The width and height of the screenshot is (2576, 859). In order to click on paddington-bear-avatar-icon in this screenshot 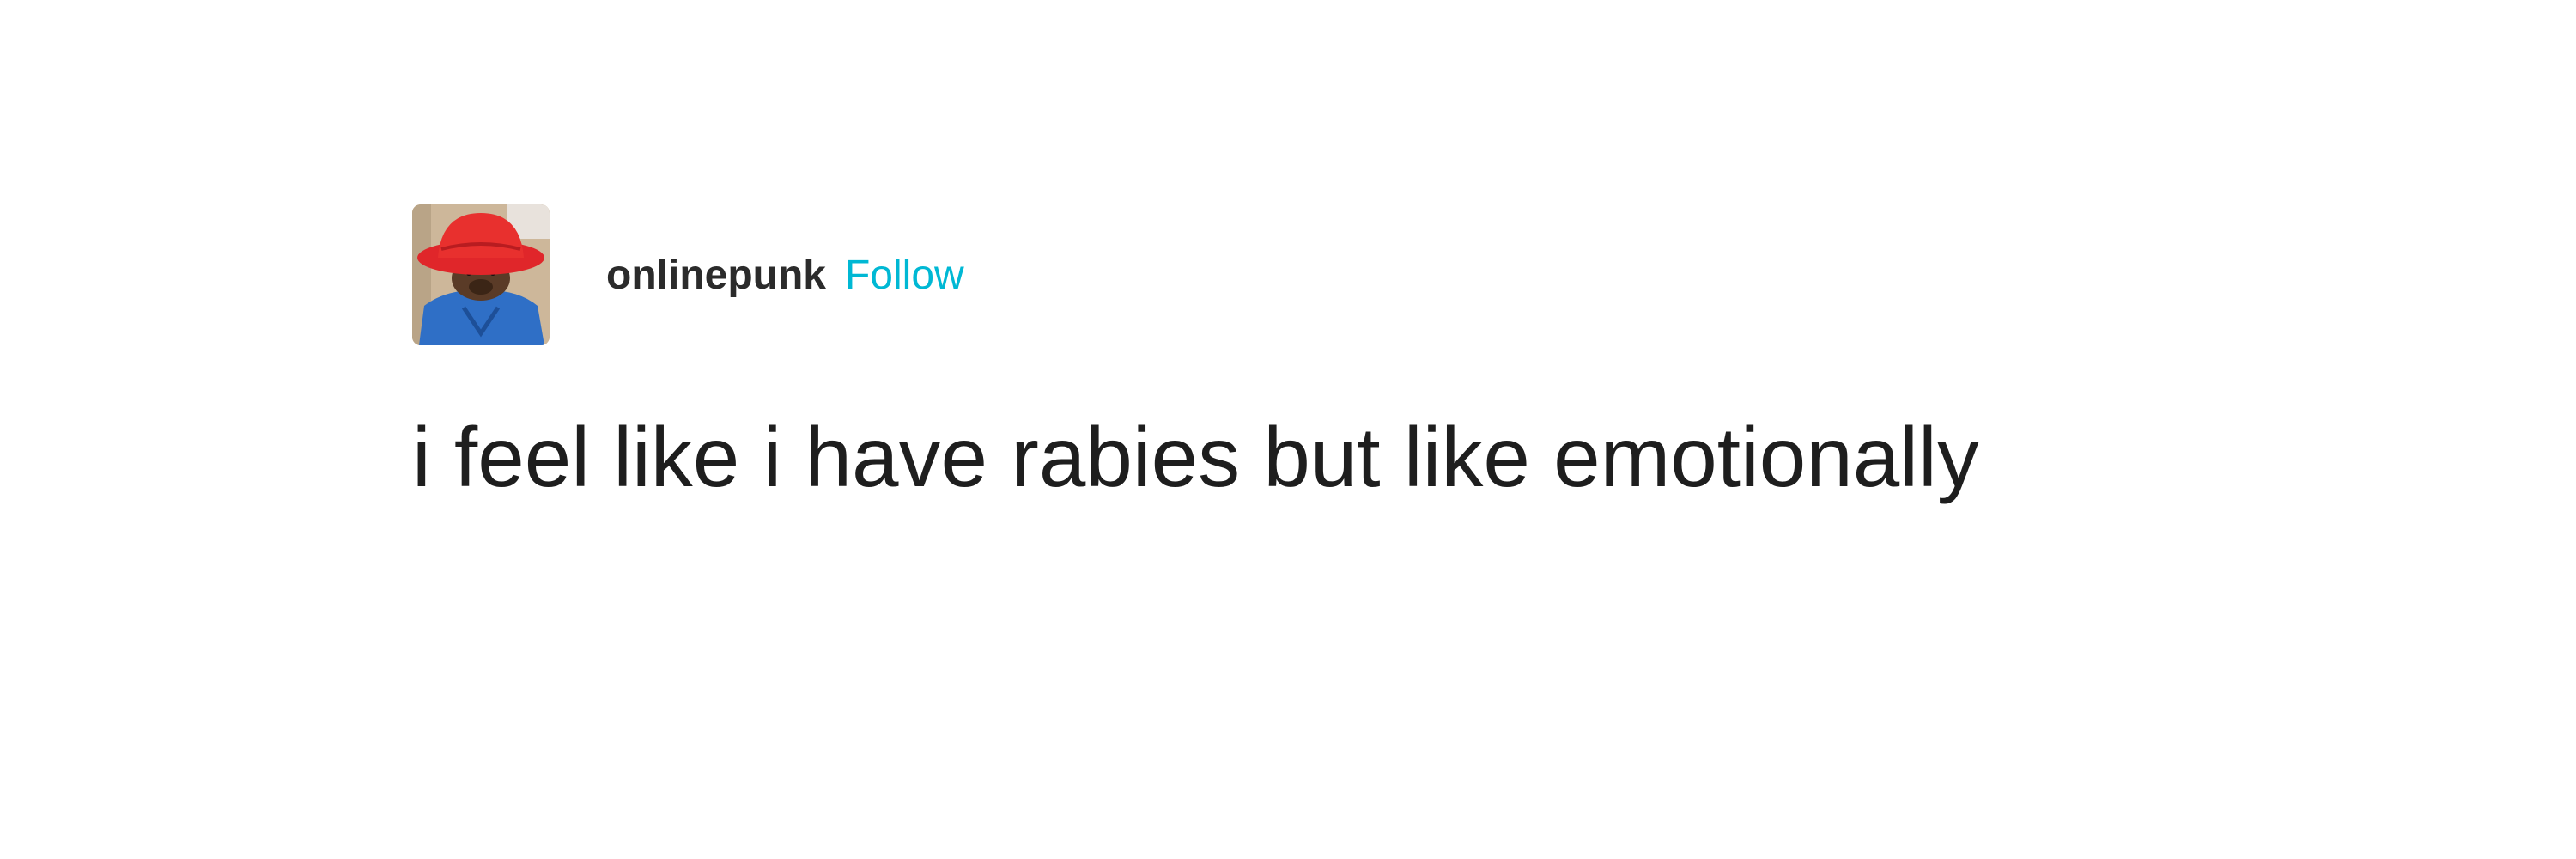, I will do `click(481, 274)`.